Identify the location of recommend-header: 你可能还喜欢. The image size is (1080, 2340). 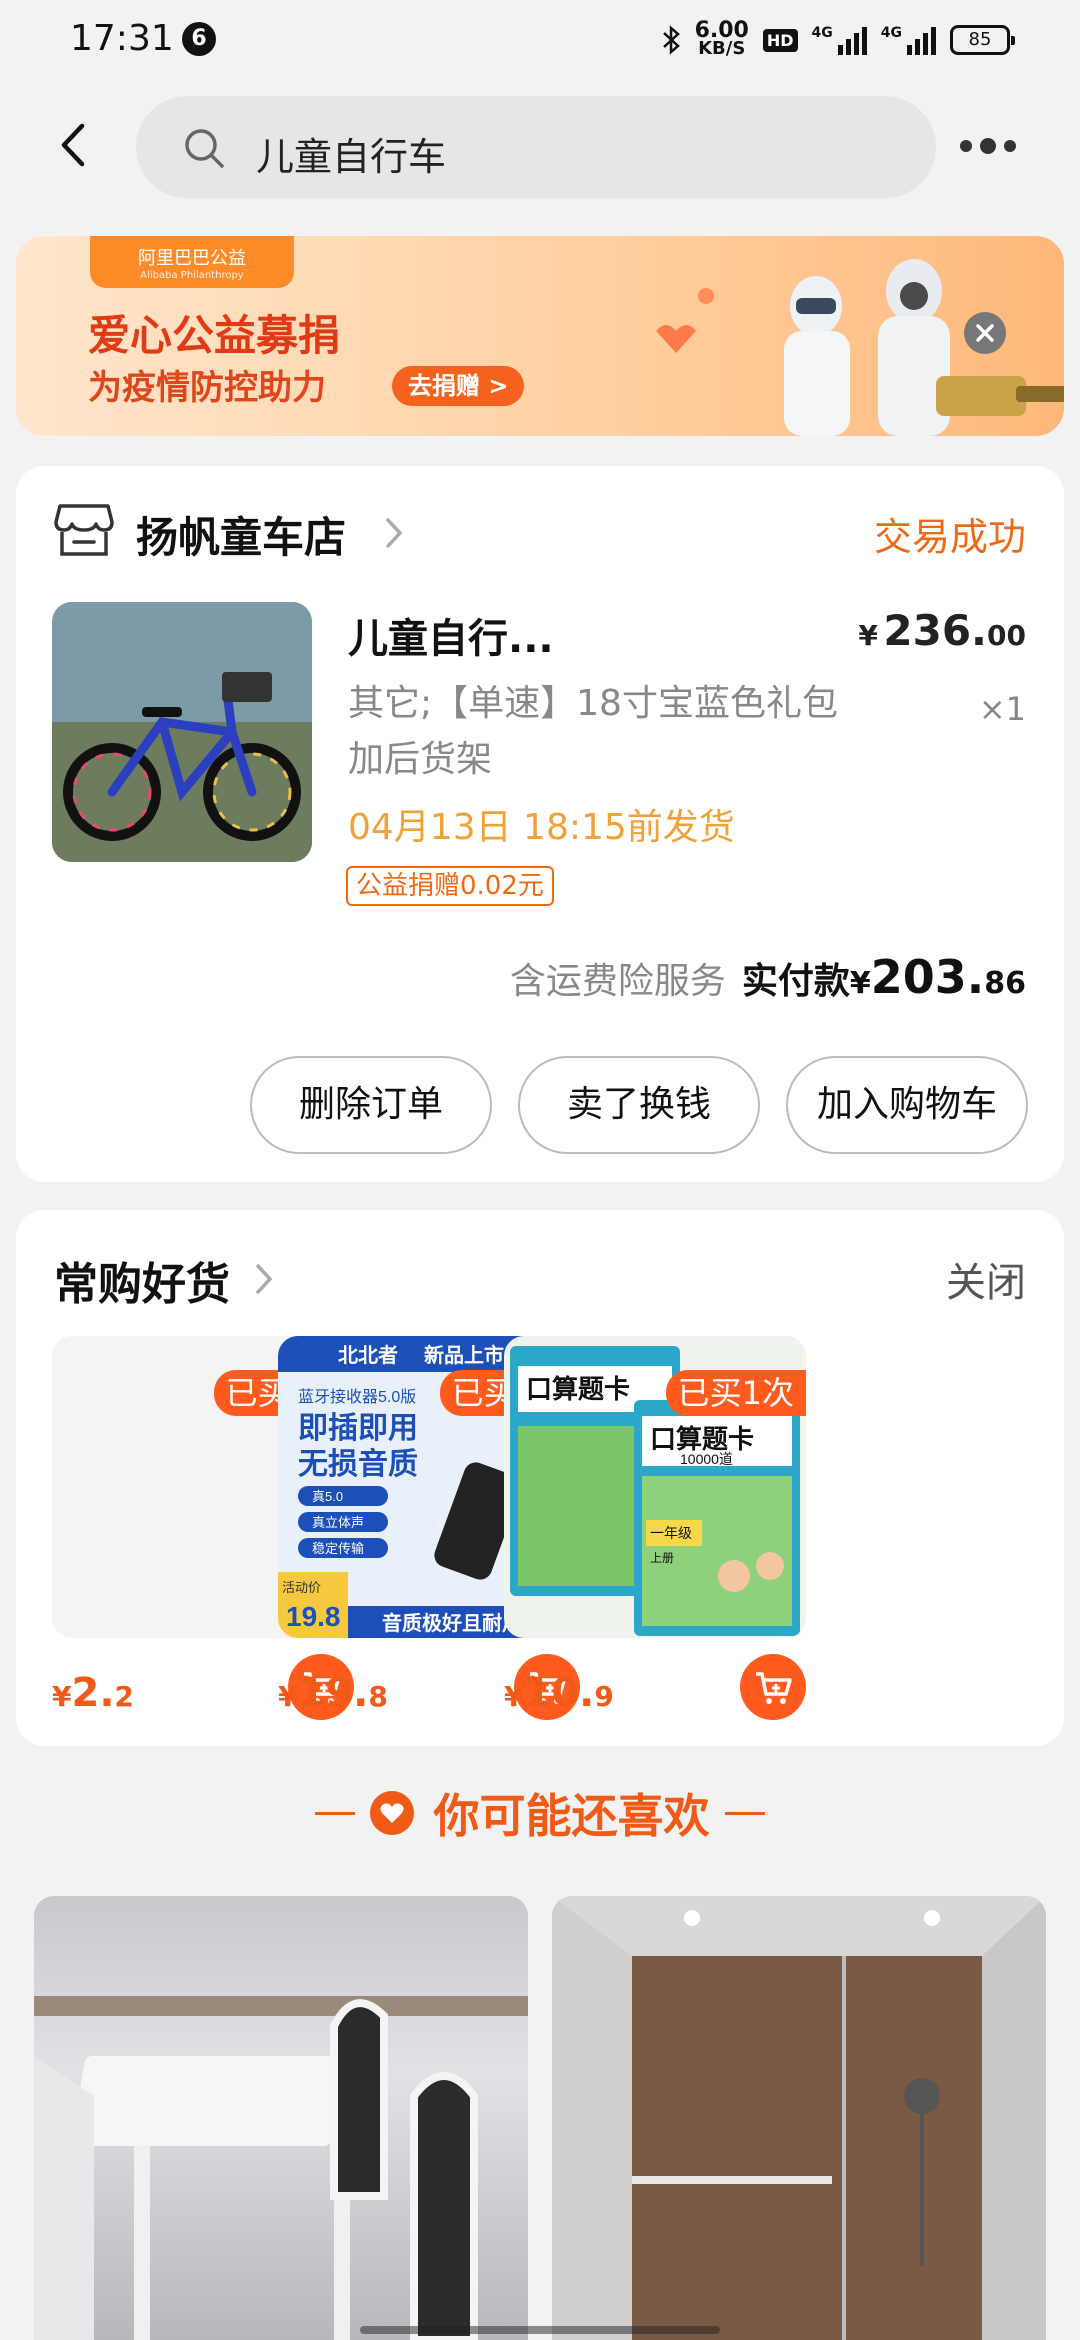
(540, 1815).